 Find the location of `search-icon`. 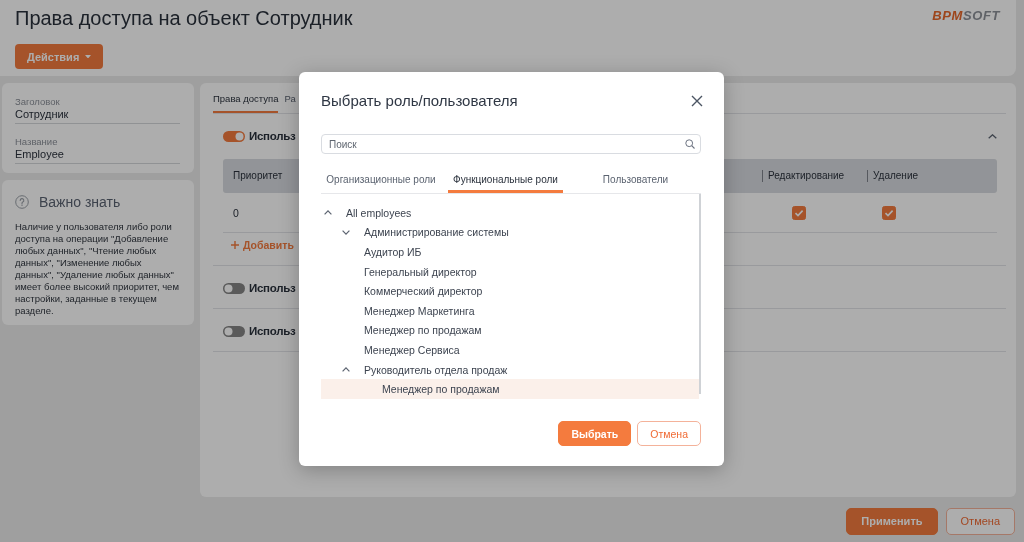

search-icon is located at coordinates (690, 144).